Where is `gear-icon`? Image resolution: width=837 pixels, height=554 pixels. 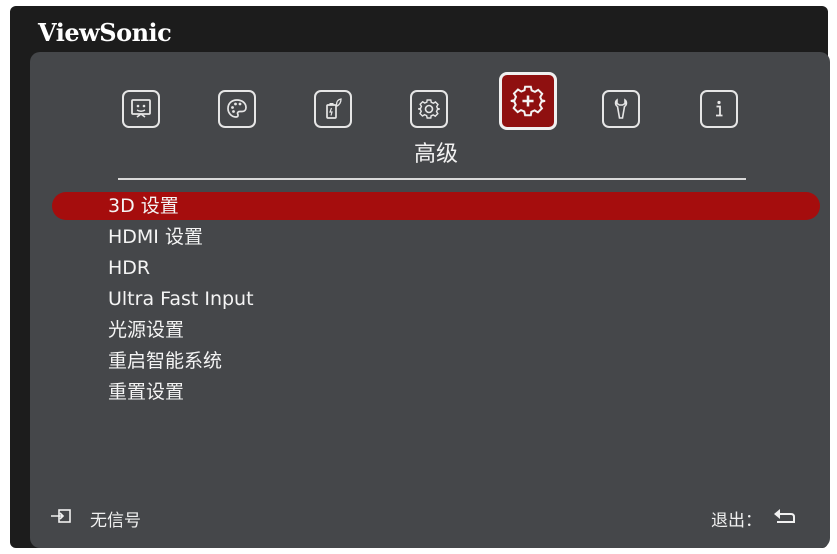
gear-icon is located at coordinates (429, 109).